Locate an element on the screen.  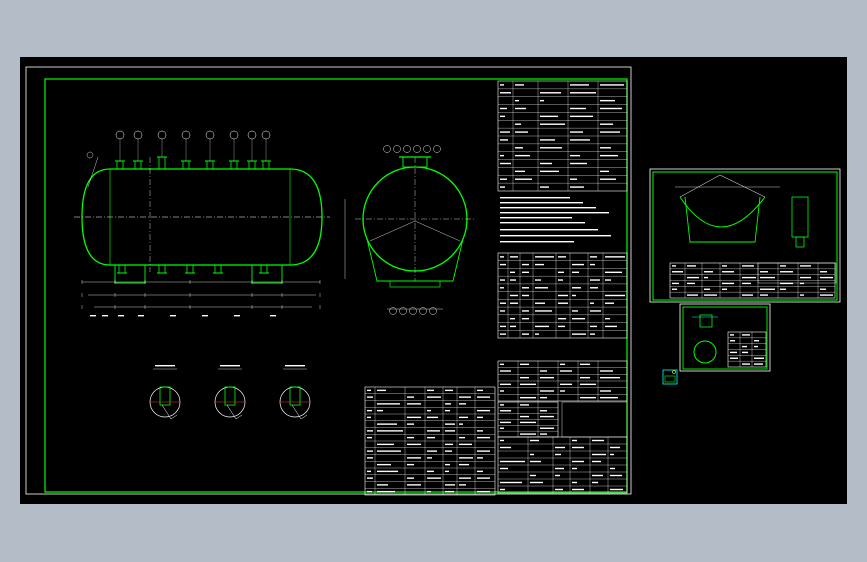
nozzle-balloon-n4 is located at coordinates (186, 135).